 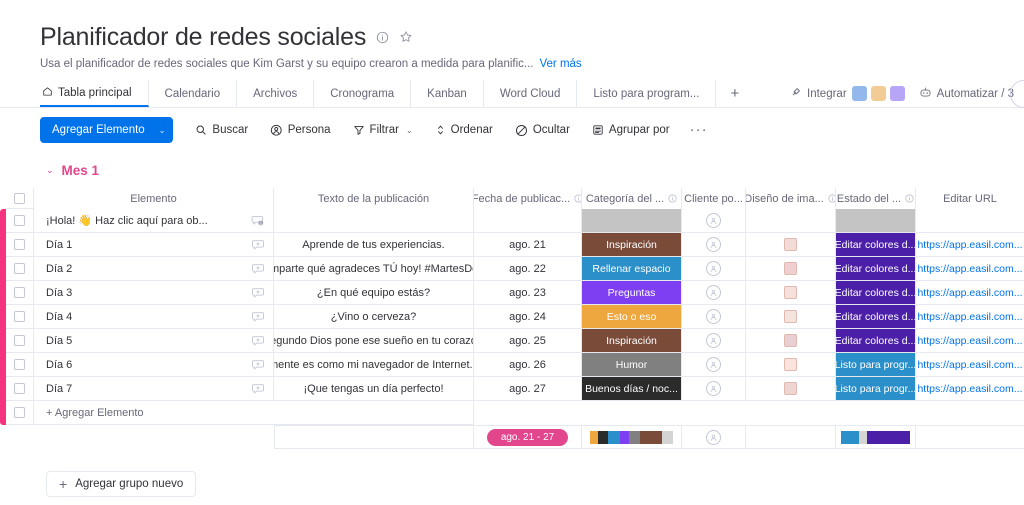 I want to click on status-pill, so click(x=875, y=220).